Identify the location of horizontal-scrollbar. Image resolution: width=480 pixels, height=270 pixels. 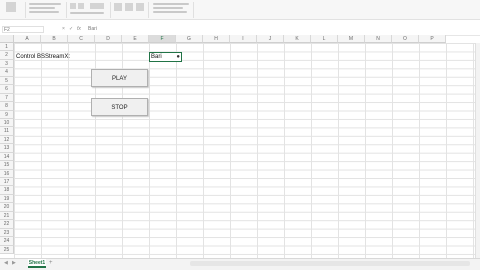
(330, 263).